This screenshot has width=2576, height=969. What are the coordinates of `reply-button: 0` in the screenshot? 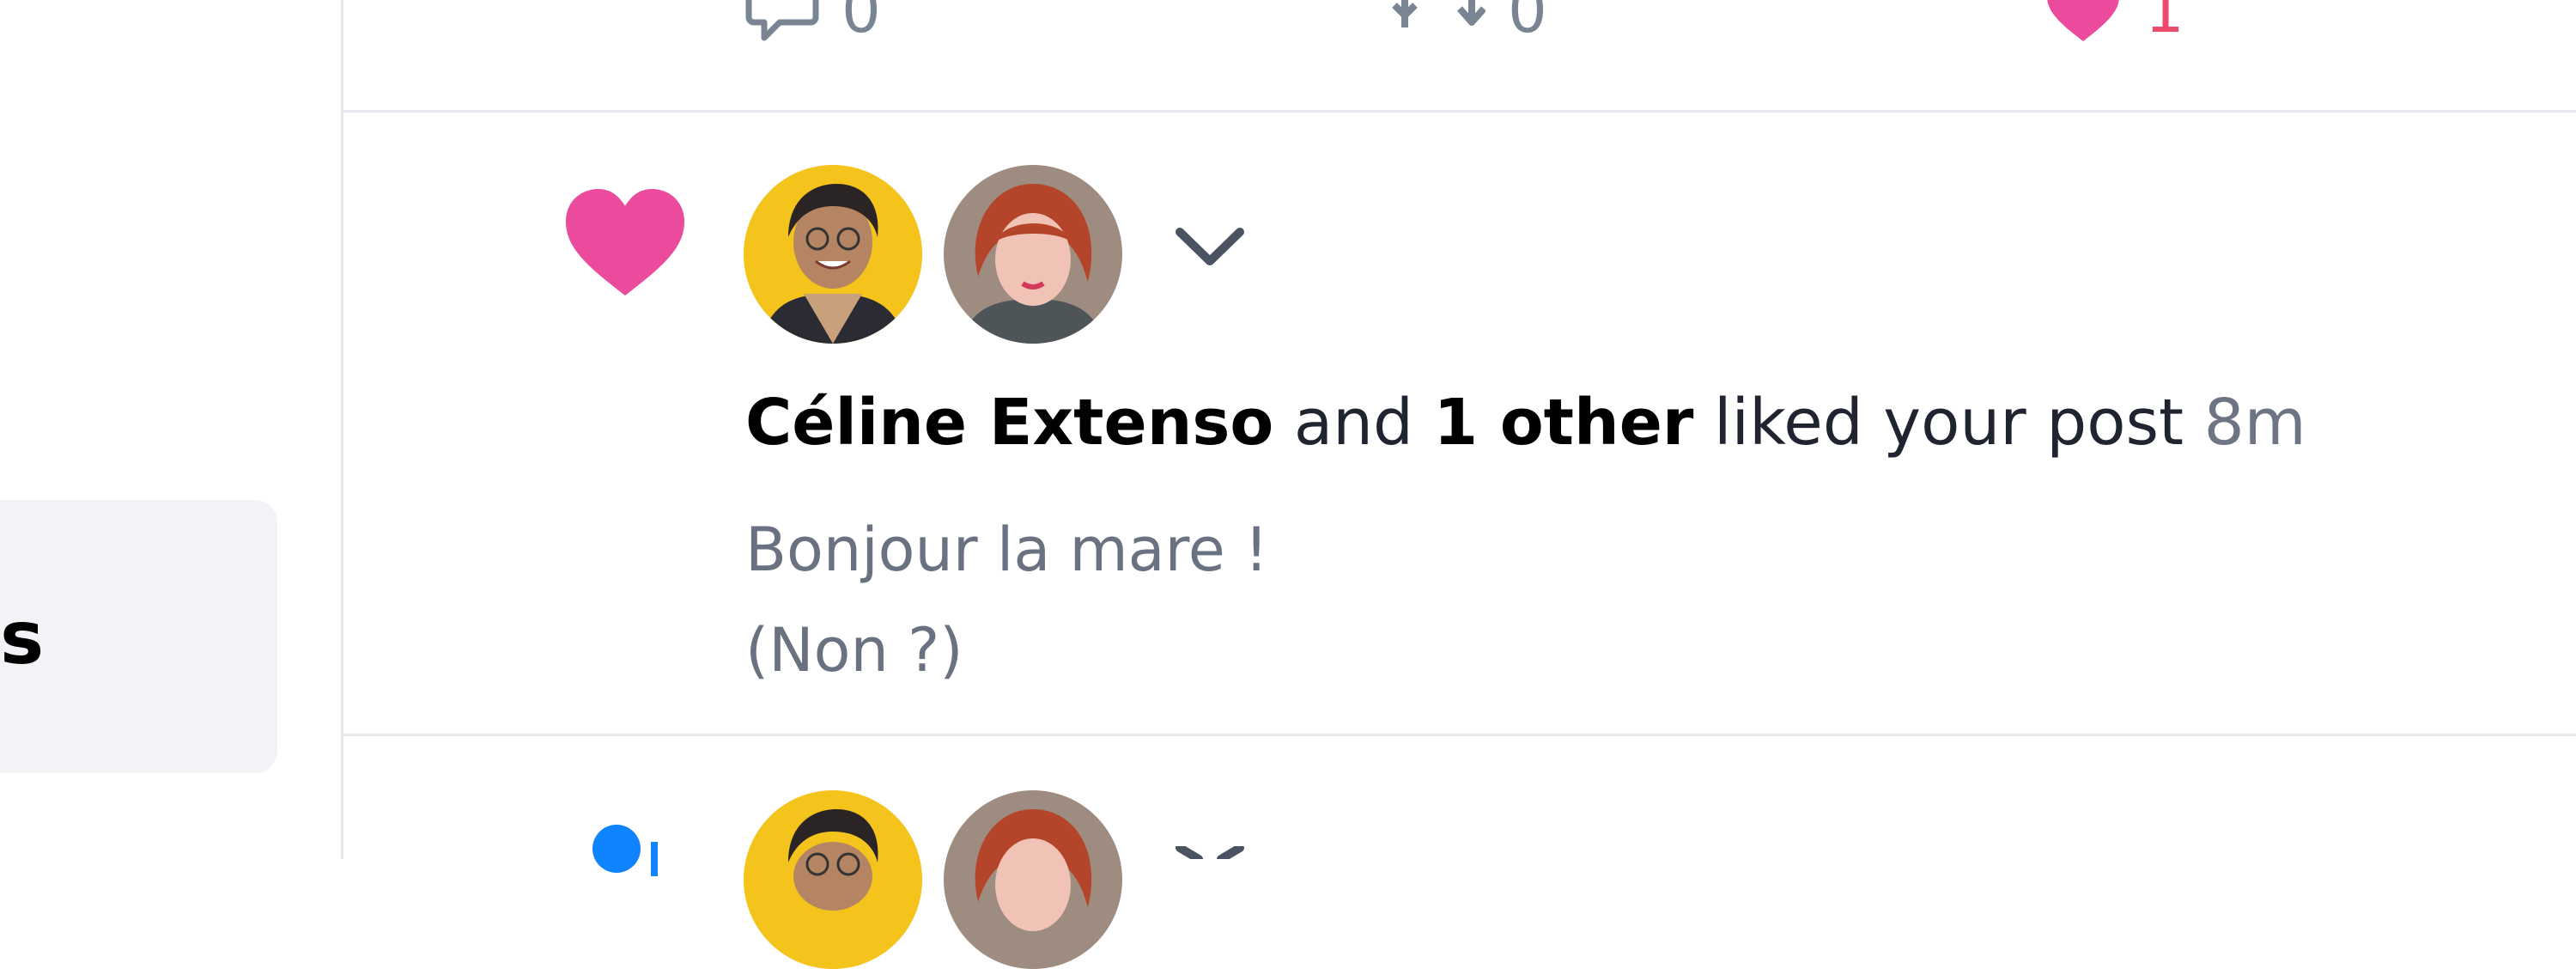 It's located at (813, 22).